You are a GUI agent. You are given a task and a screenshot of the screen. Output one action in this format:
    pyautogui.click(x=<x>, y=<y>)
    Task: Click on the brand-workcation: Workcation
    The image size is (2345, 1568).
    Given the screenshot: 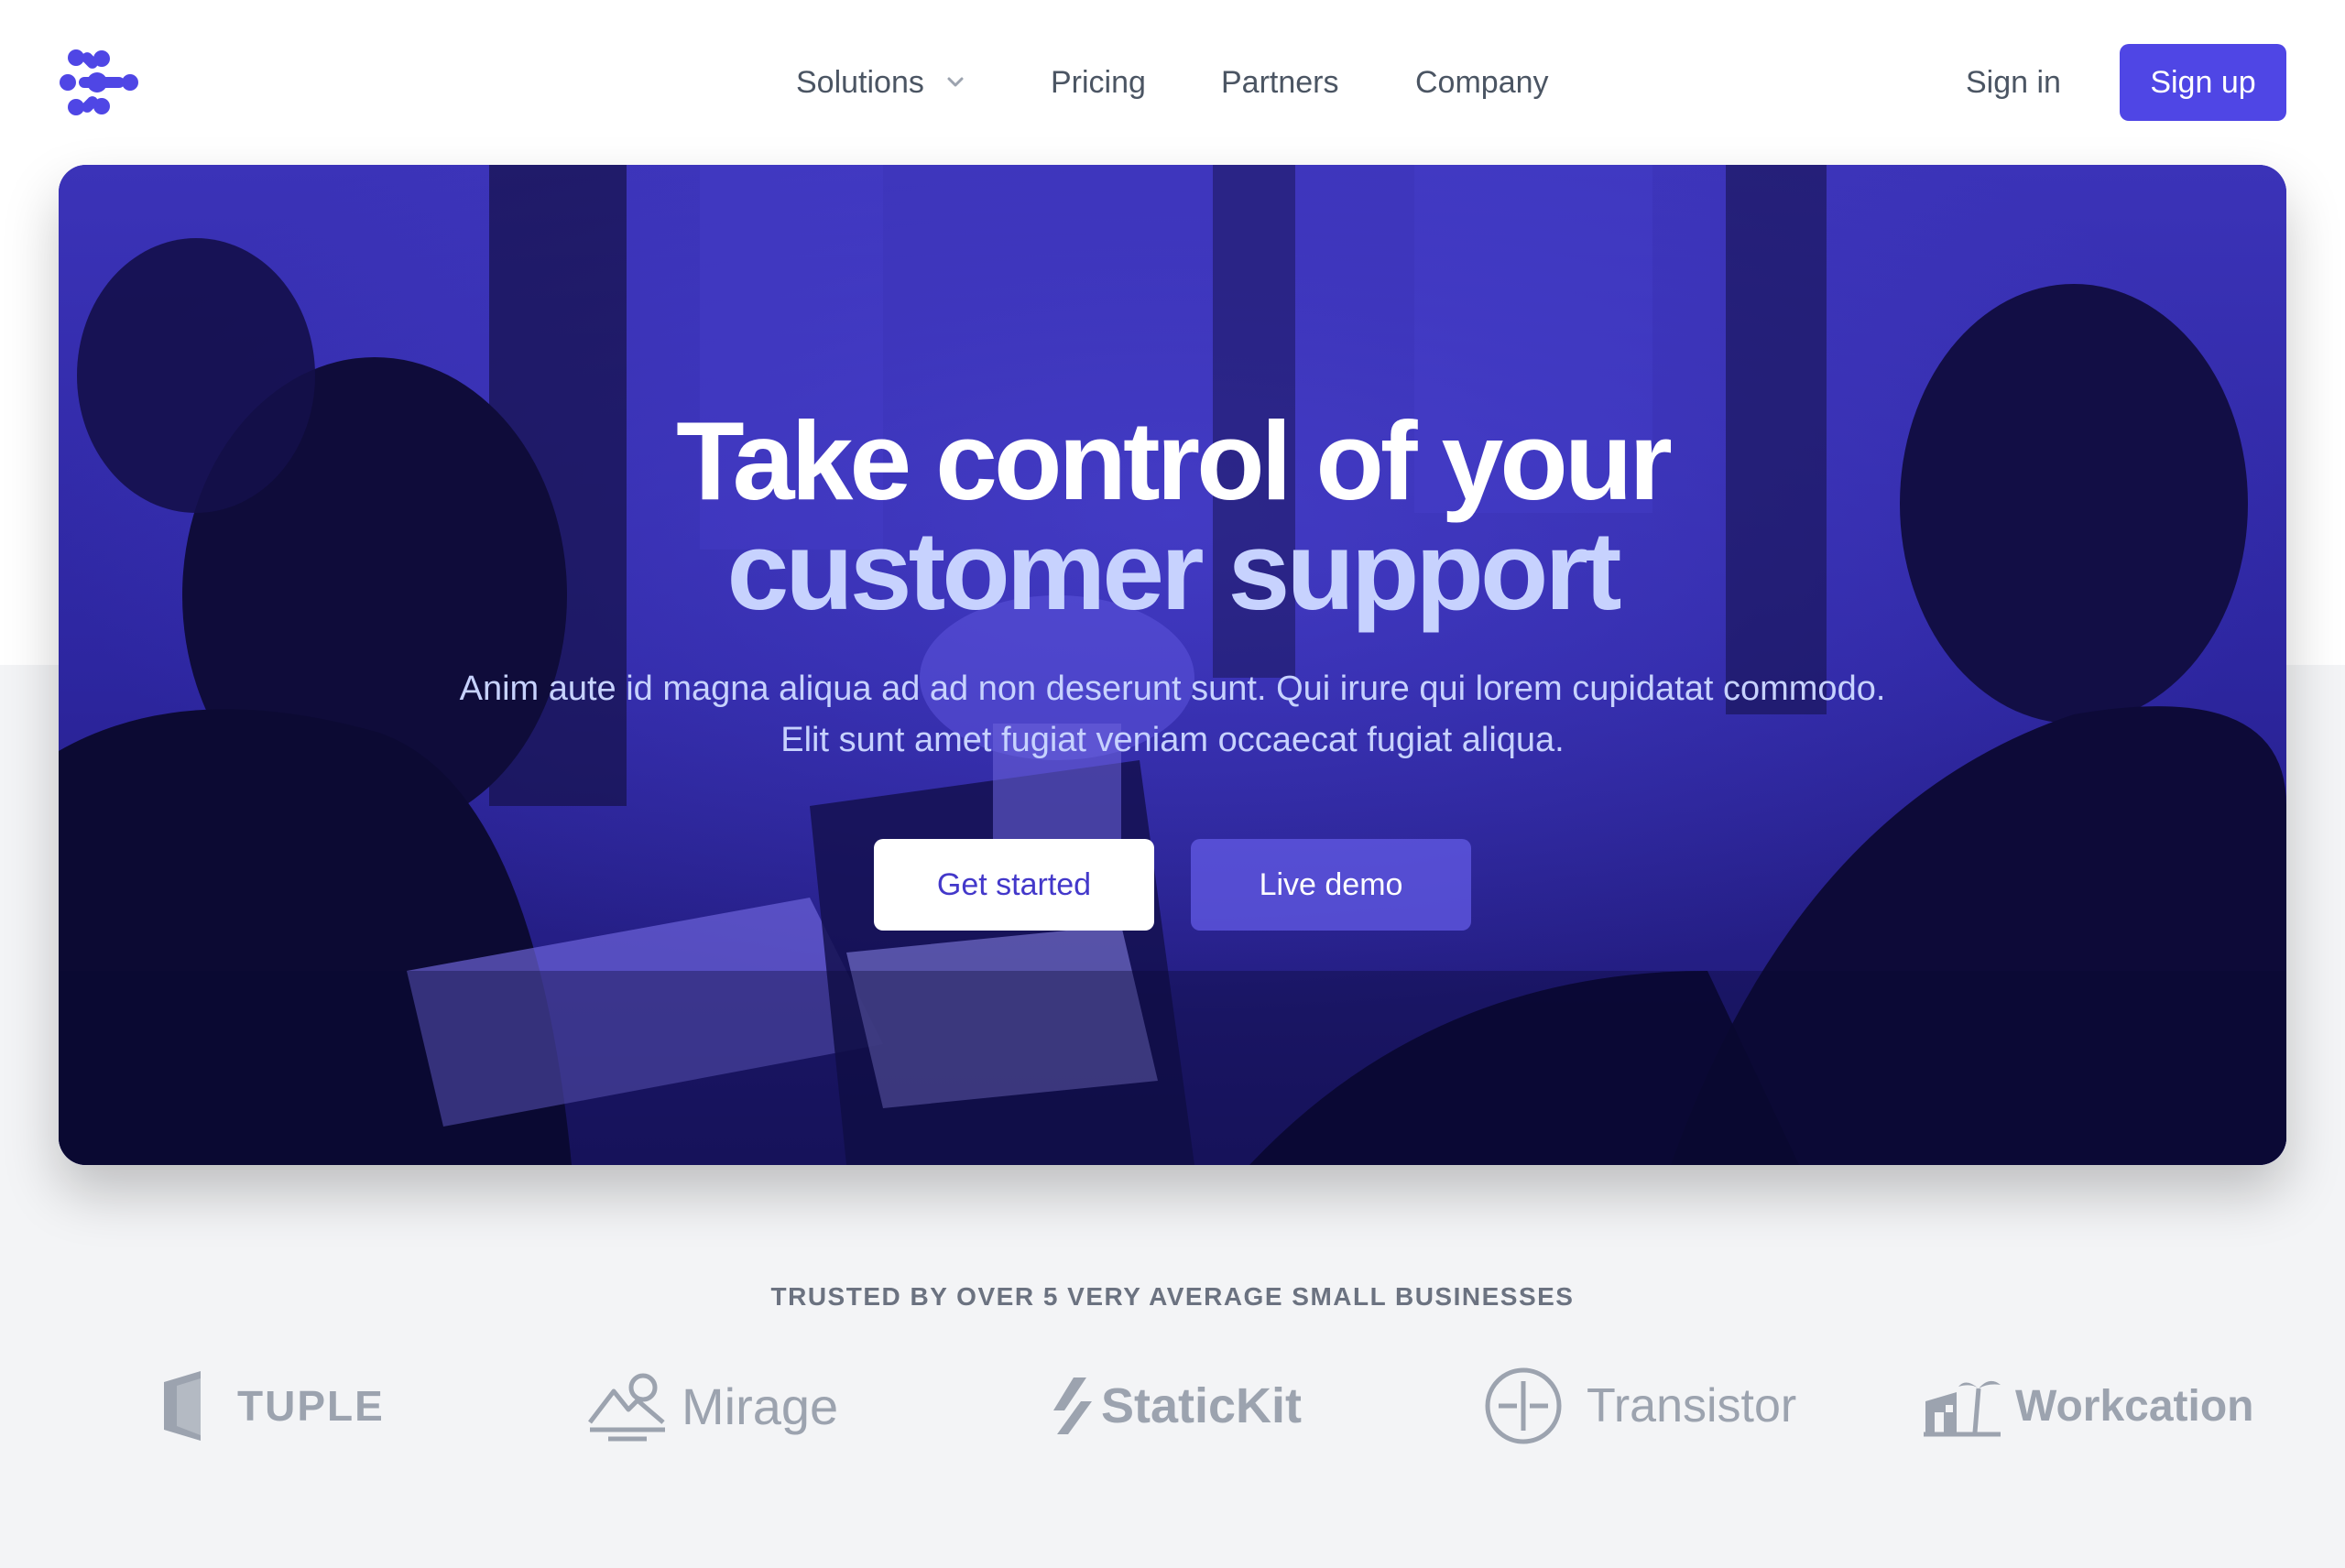 What is the action you would take?
    pyautogui.click(x=2087, y=1406)
    